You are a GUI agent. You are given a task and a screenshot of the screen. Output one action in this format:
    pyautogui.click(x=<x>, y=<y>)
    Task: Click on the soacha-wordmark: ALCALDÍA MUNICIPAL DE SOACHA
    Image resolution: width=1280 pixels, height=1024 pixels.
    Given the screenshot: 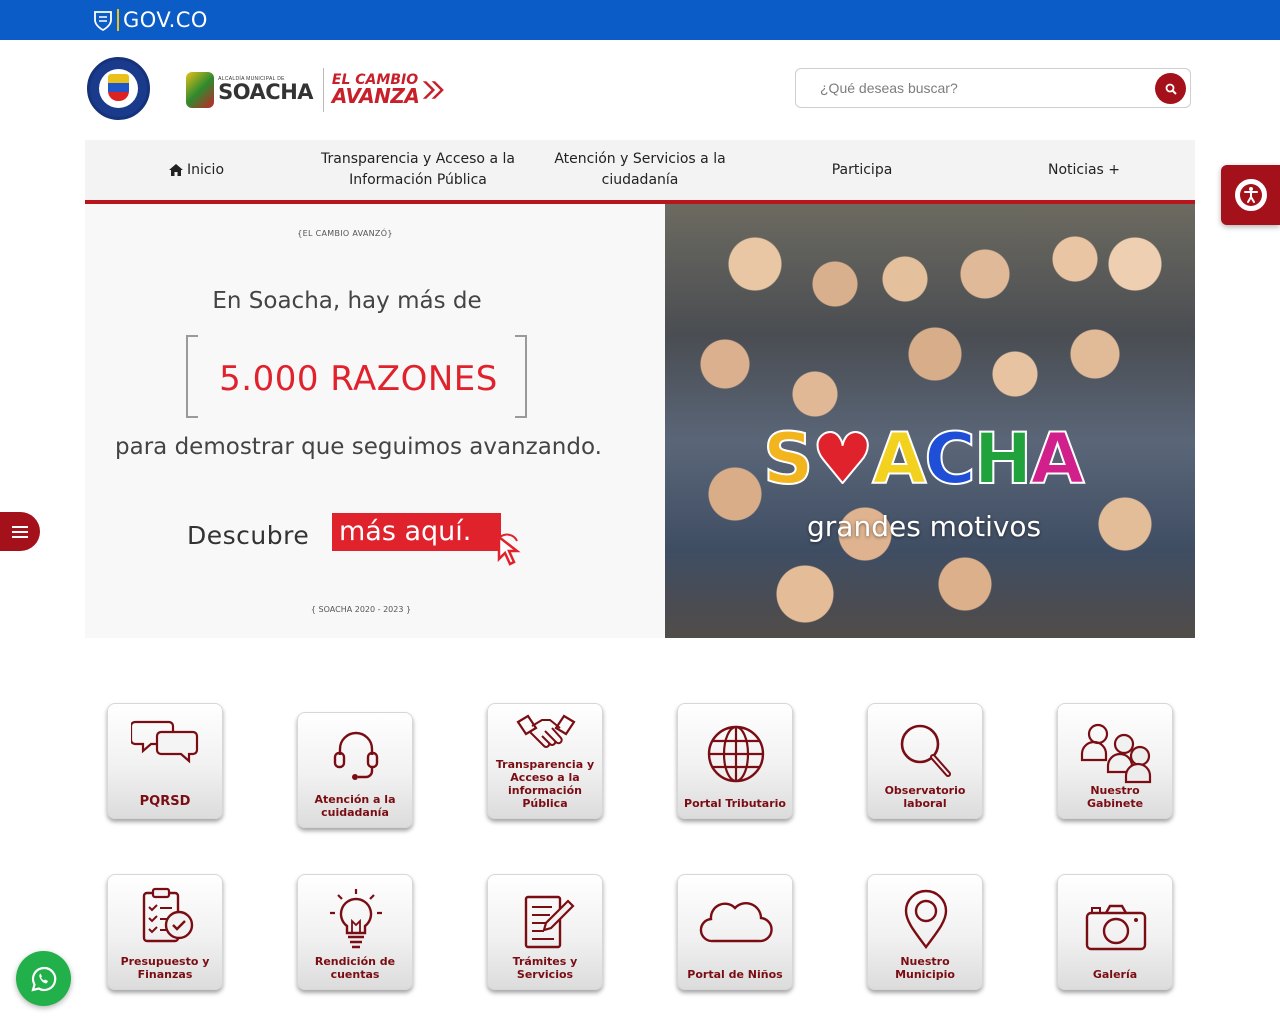 What is the action you would take?
    pyautogui.click(x=265, y=90)
    